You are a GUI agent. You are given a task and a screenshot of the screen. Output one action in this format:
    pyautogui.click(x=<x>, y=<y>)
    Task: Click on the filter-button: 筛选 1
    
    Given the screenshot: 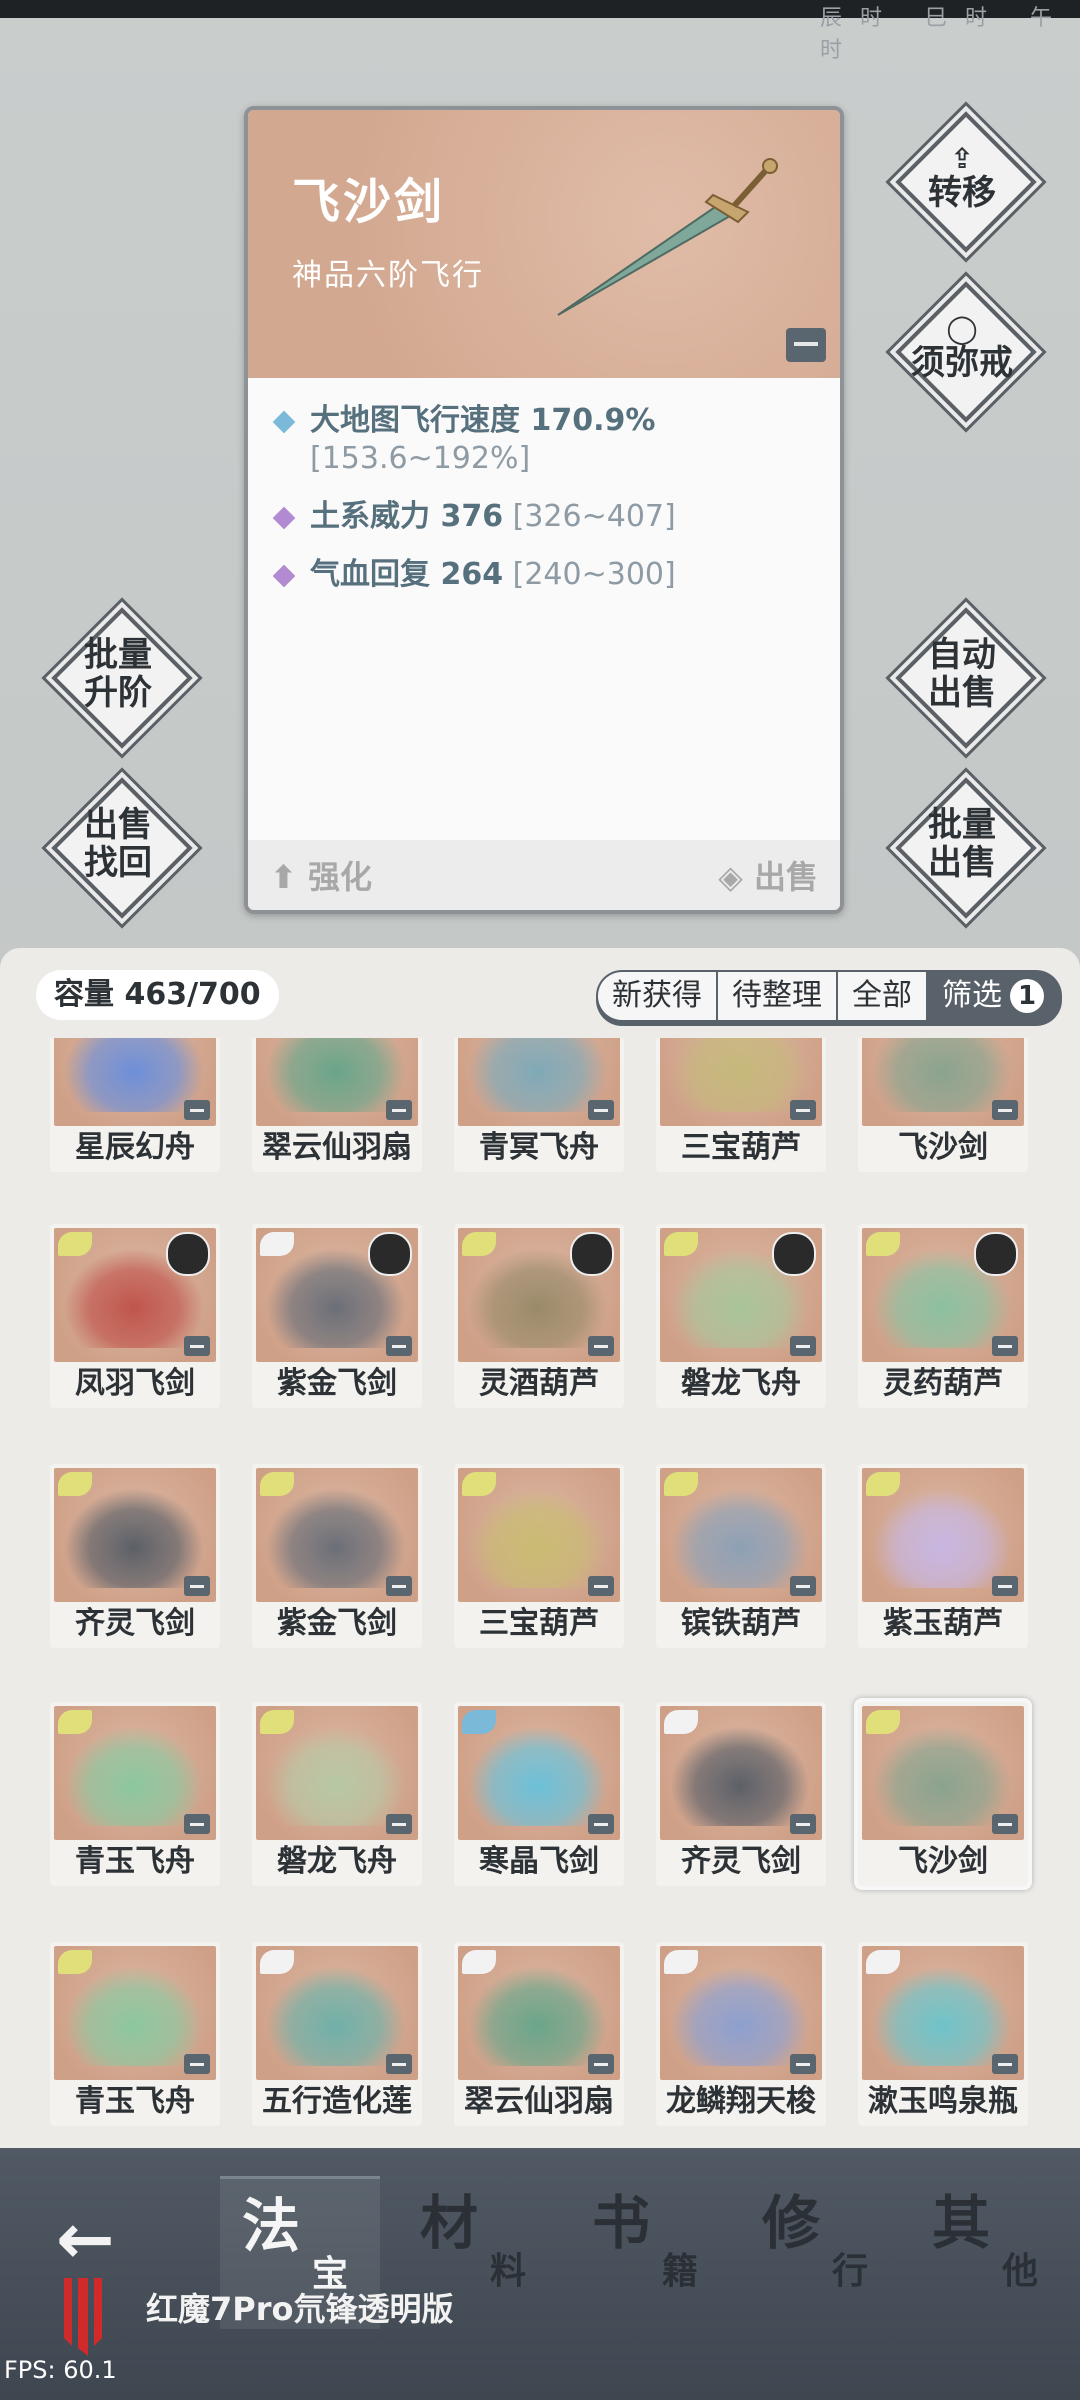 What is the action you would take?
    pyautogui.click(x=993, y=996)
    